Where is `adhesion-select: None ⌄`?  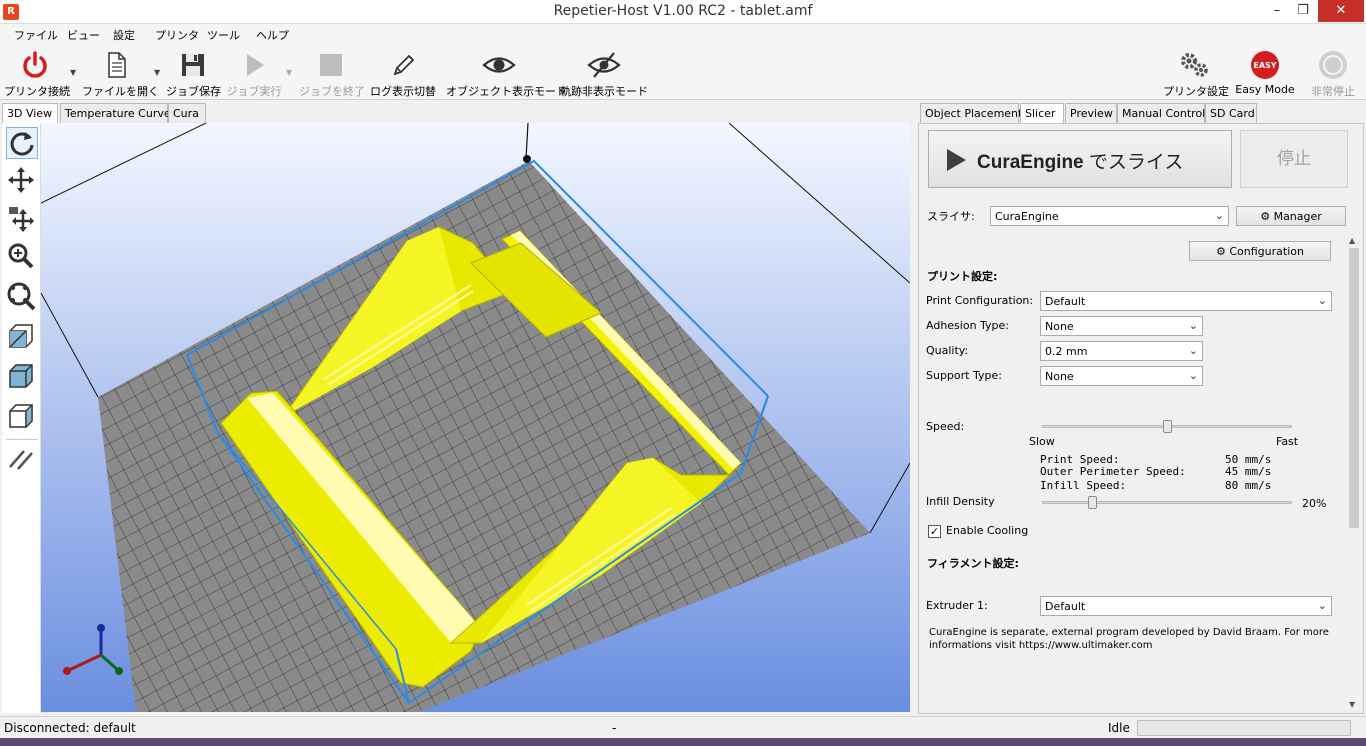
adhesion-select: None ⌄ is located at coordinates (1121, 326).